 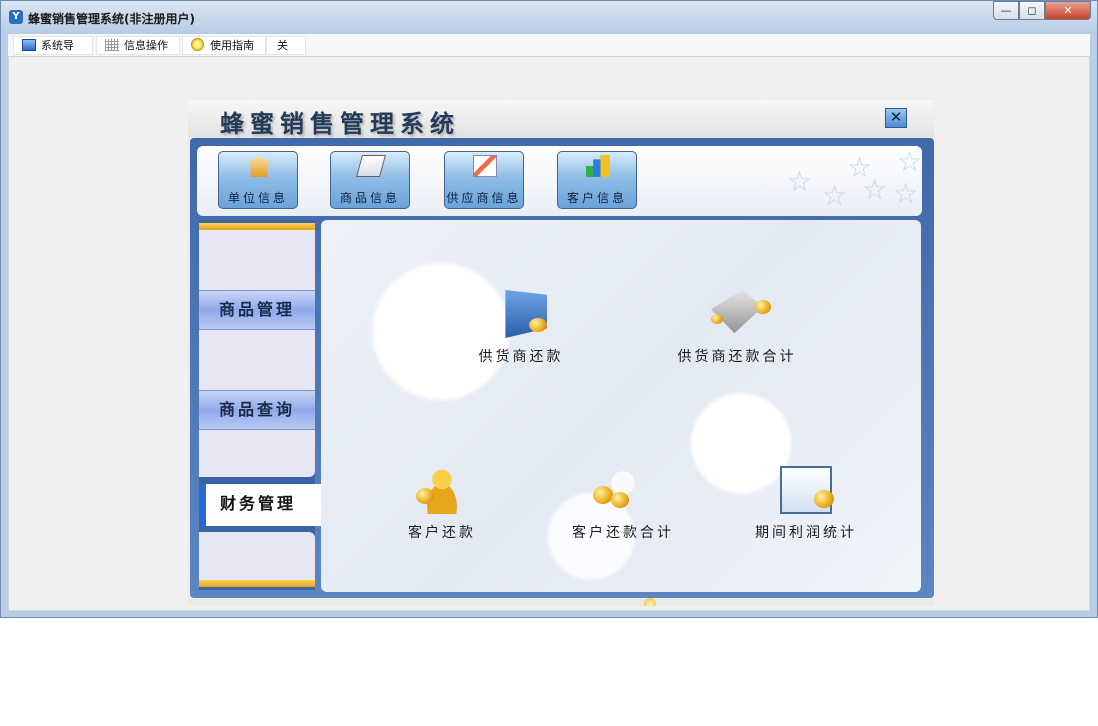 What do you see at coordinates (259, 166) in the screenshot?
I see `building-icon` at bounding box center [259, 166].